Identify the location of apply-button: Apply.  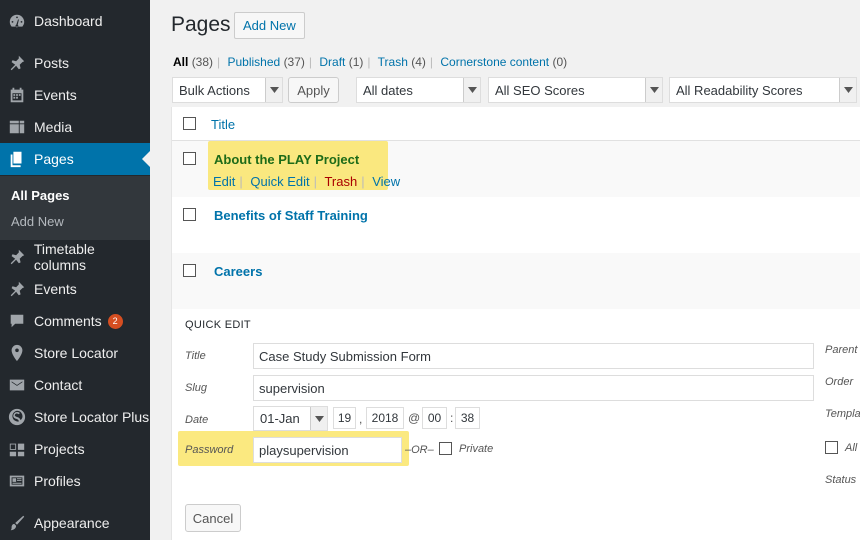
(313, 90).